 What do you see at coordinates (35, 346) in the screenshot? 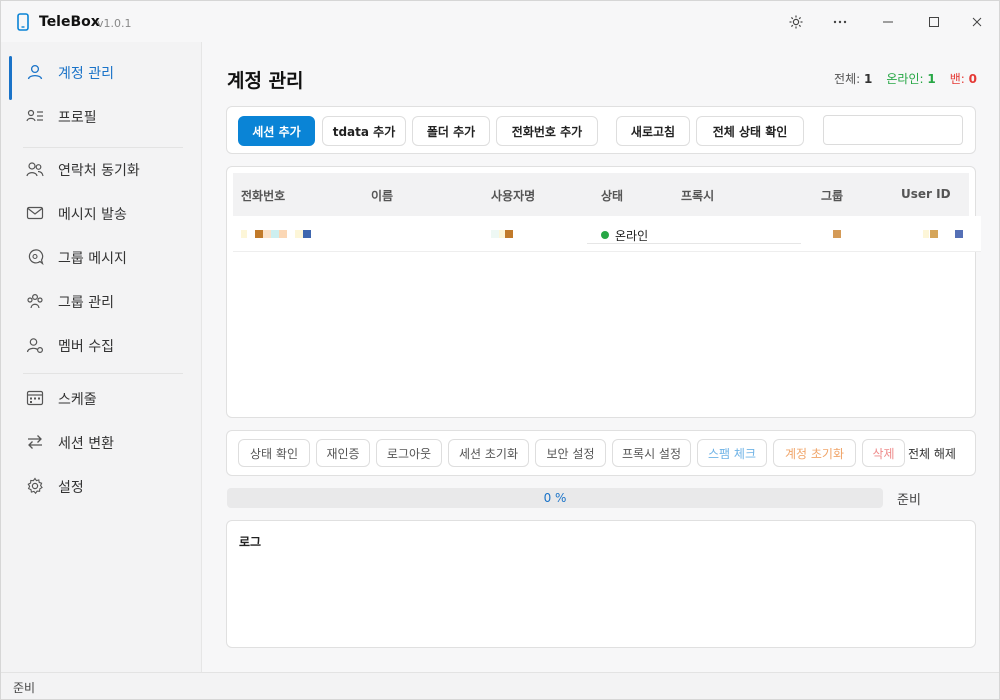
I see `member-collect-icon` at bounding box center [35, 346].